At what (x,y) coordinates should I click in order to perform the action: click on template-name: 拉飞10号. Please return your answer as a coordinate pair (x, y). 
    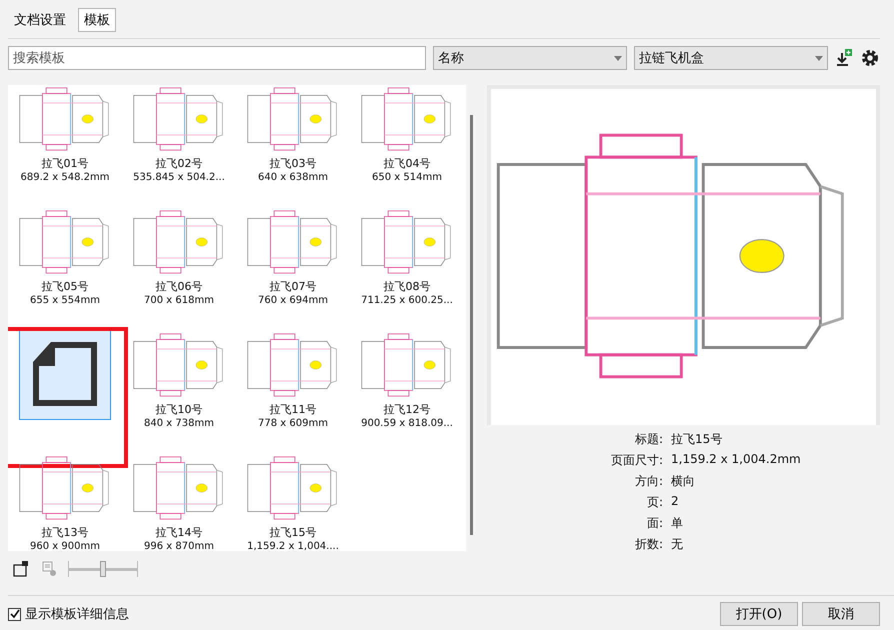
    Looking at the image, I should click on (179, 410).